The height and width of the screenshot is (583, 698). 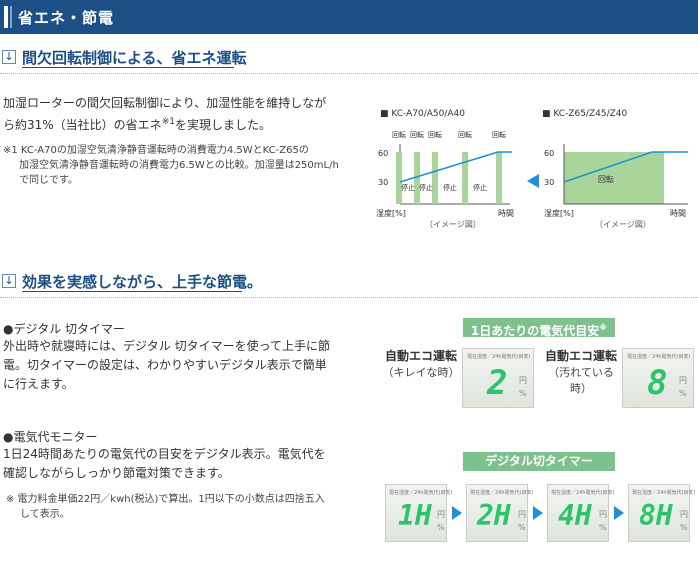 I want to click on cost-value-digit: 8, so click(x=657, y=383).